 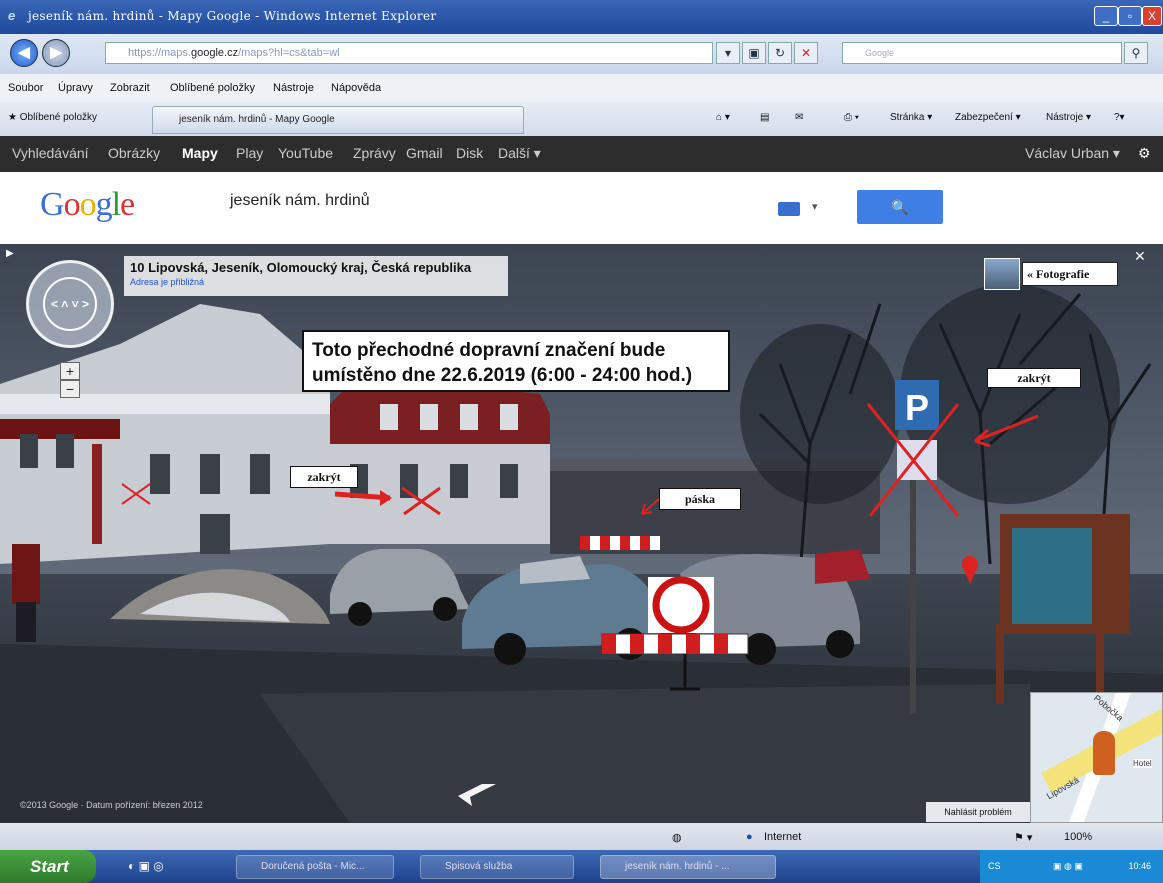 I want to click on clock: 10:46, so click(x=1139, y=866).